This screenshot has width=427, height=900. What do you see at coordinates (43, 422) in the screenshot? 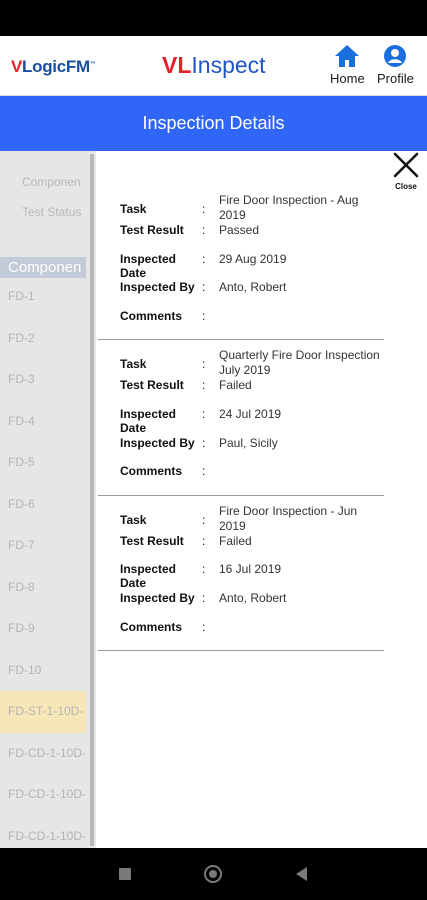
I see `list-item: FD-4` at bounding box center [43, 422].